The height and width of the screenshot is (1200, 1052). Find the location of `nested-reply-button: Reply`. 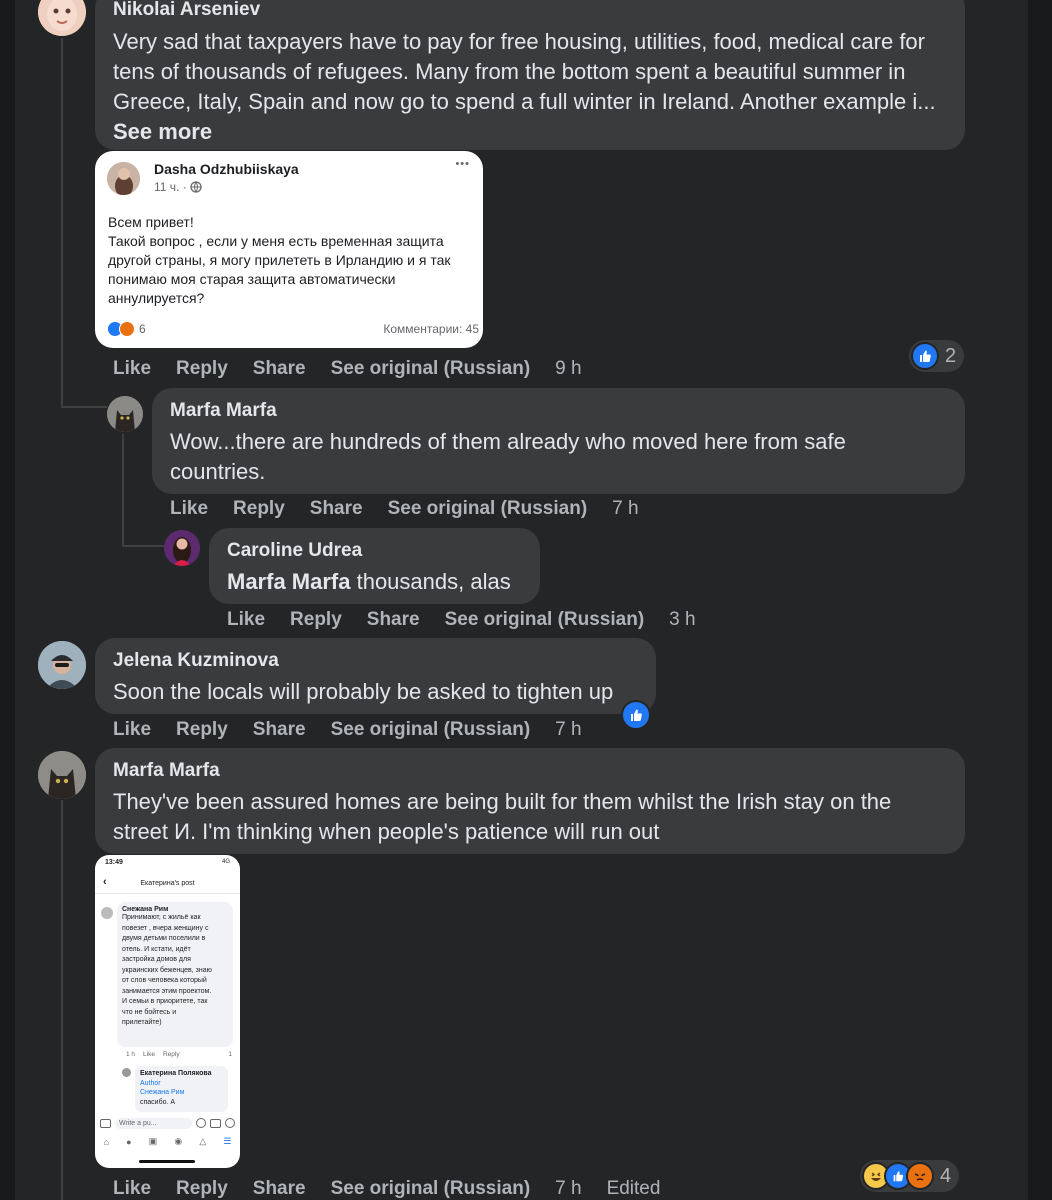

nested-reply-button: Reply is located at coordinates (171, 1054).